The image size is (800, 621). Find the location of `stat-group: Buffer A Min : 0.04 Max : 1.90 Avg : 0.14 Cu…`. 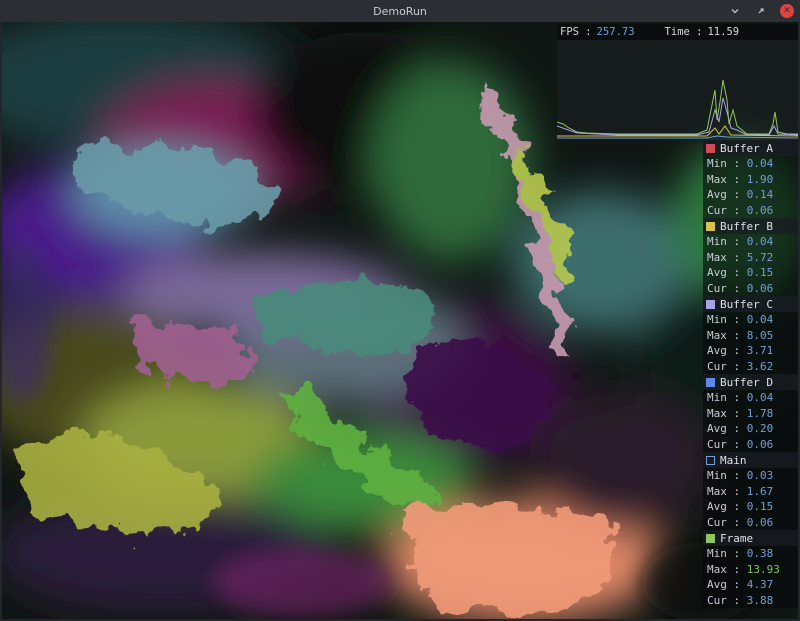

stat-group: Buffer A Min : 0.04 Max : 1.90 Avg : 0.14 Cu… is located at coordinates (750, 179).